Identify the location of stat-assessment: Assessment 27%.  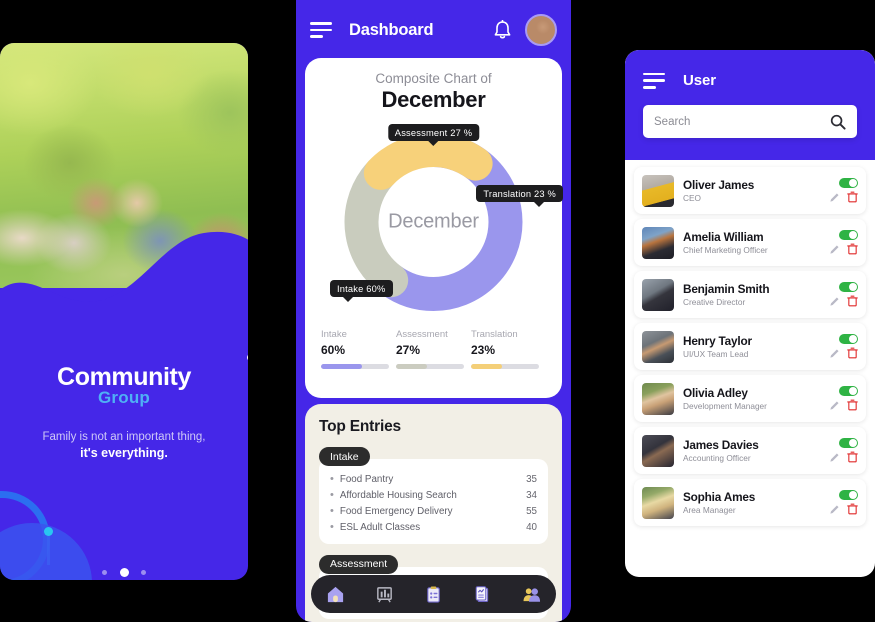
(433, 349).